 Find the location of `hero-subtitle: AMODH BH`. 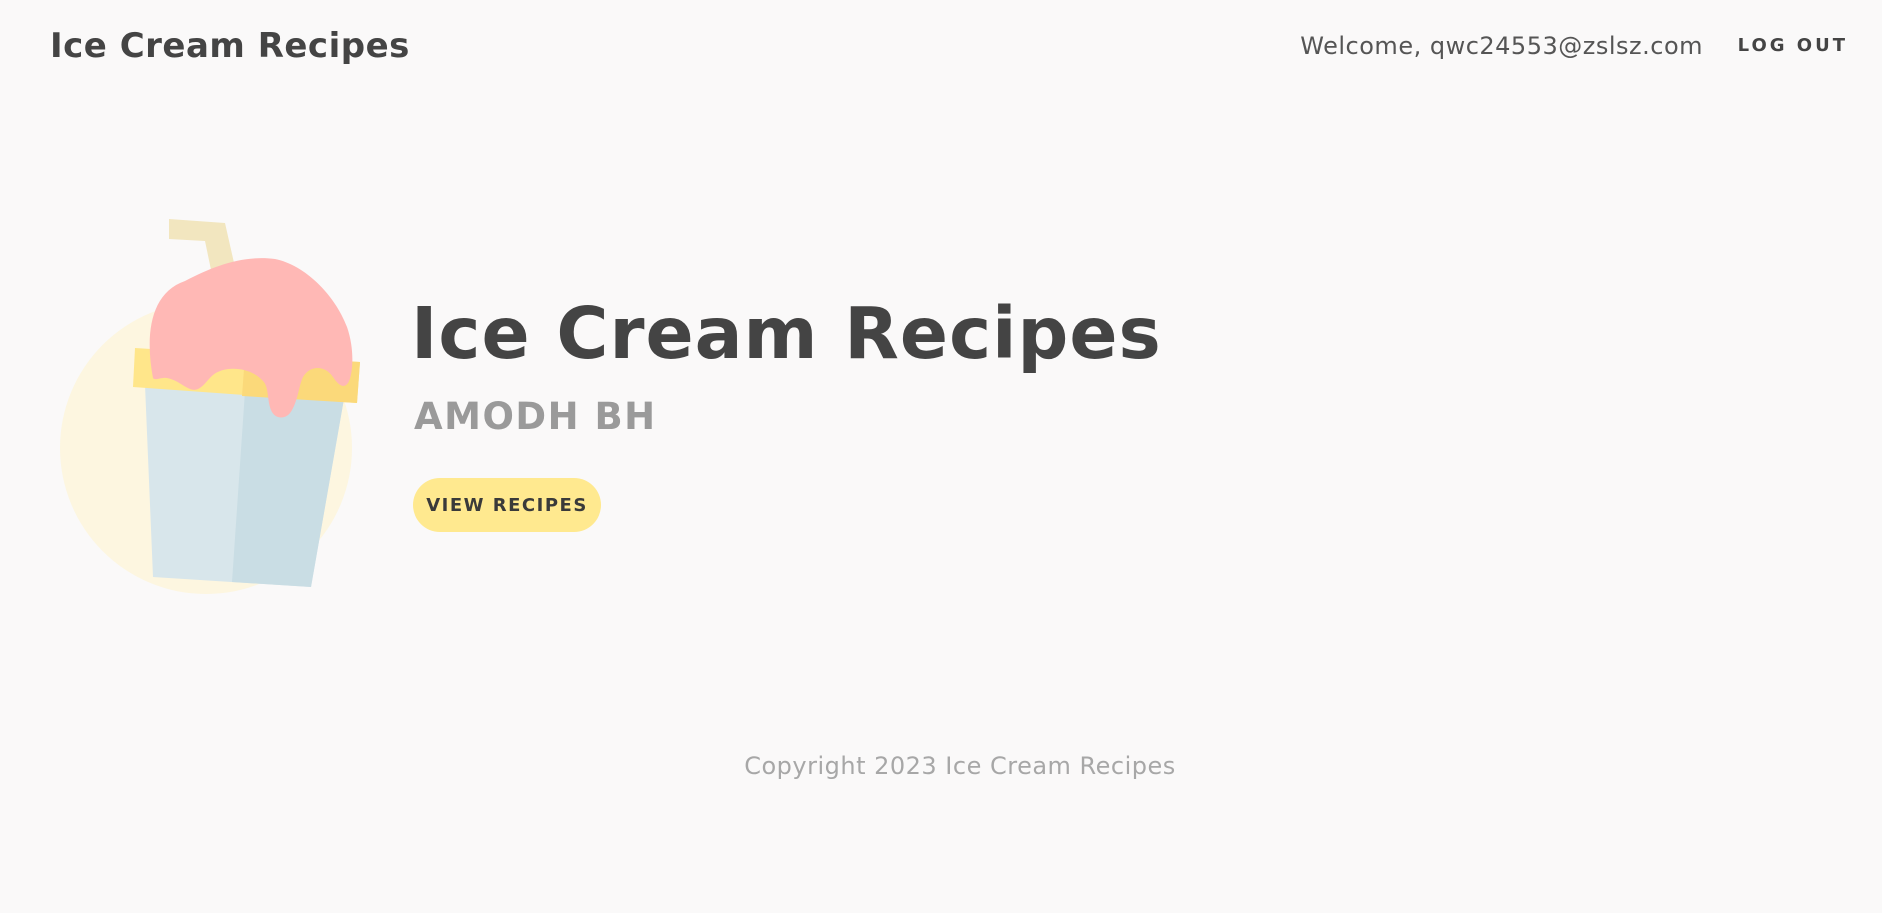

hero-subtitle: AMODH BH is located at coordinates (535, 416).